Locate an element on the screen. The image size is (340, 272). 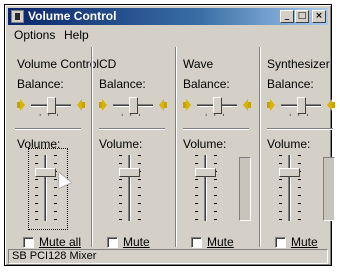
title-bar: Volume Control _ □ × is located at coordinates (168, 16).